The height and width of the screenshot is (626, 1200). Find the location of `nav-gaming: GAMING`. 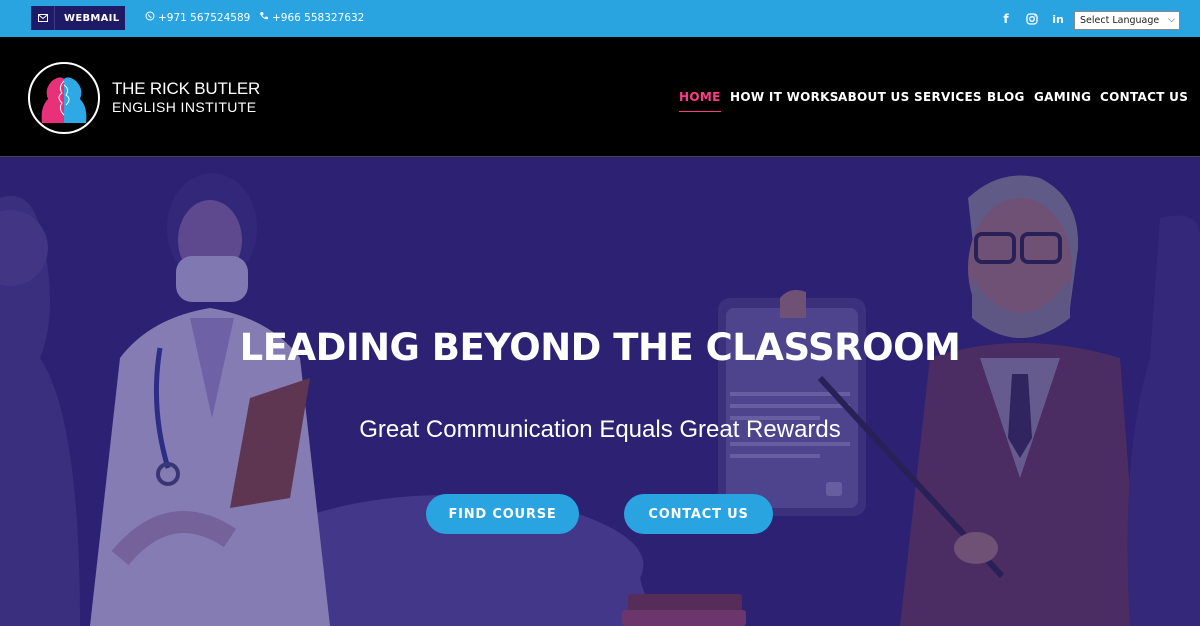

nav-gaming: GAMING is located at coordinates (1062, 97).